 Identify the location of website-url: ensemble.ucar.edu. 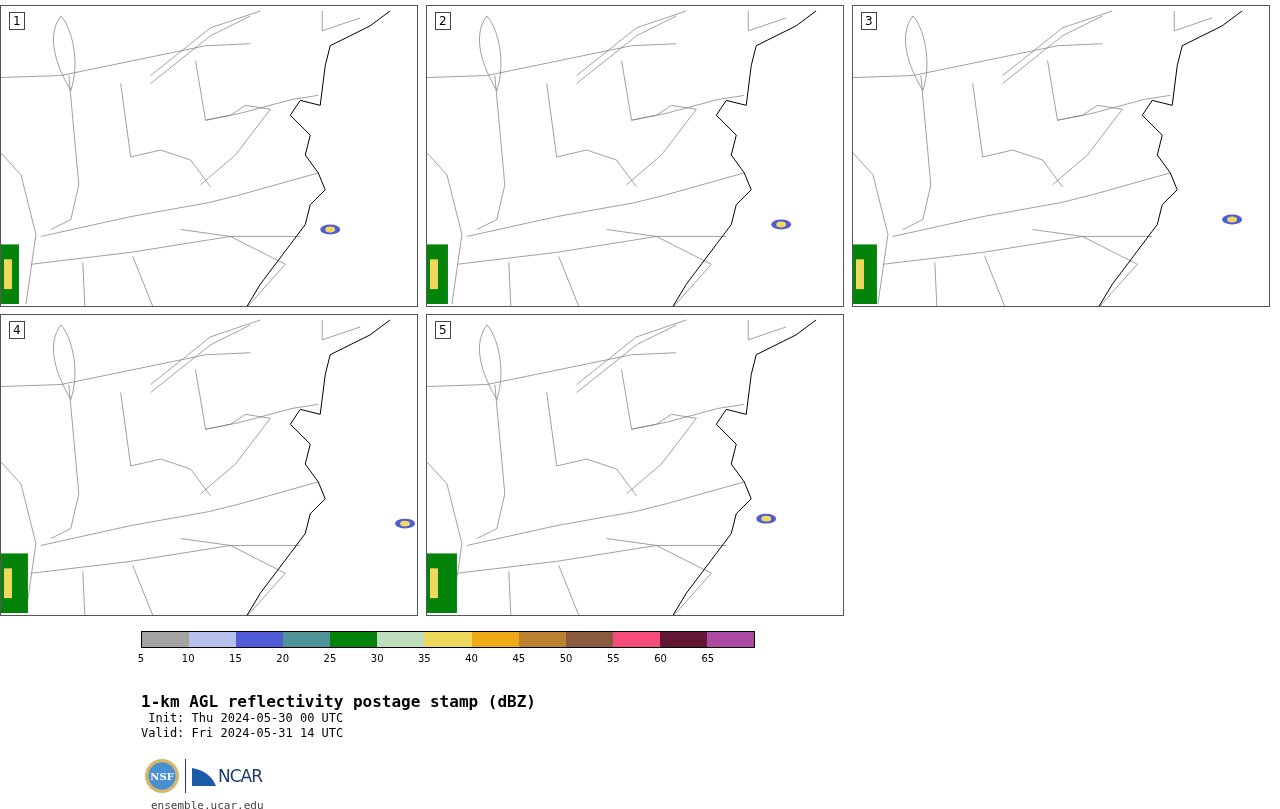
(208, 804).